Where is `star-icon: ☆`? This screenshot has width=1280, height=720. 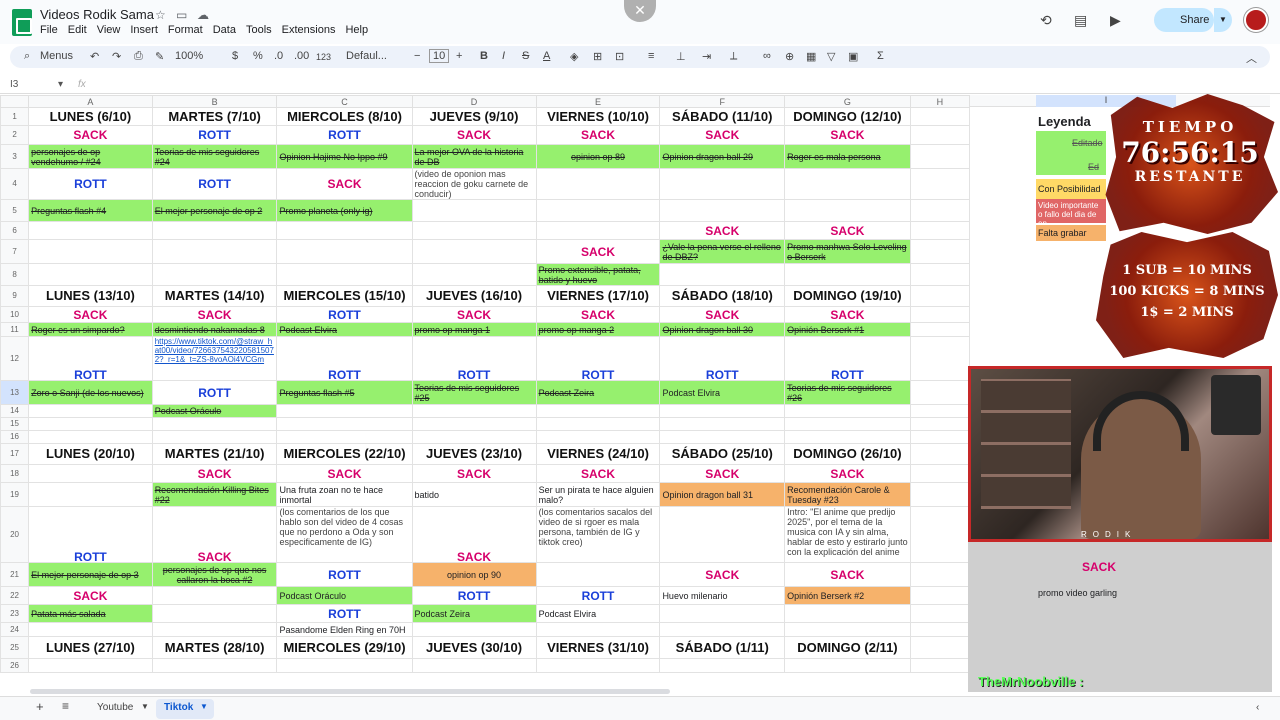 star-icon: ☆ is located at coordinates (160, 15).